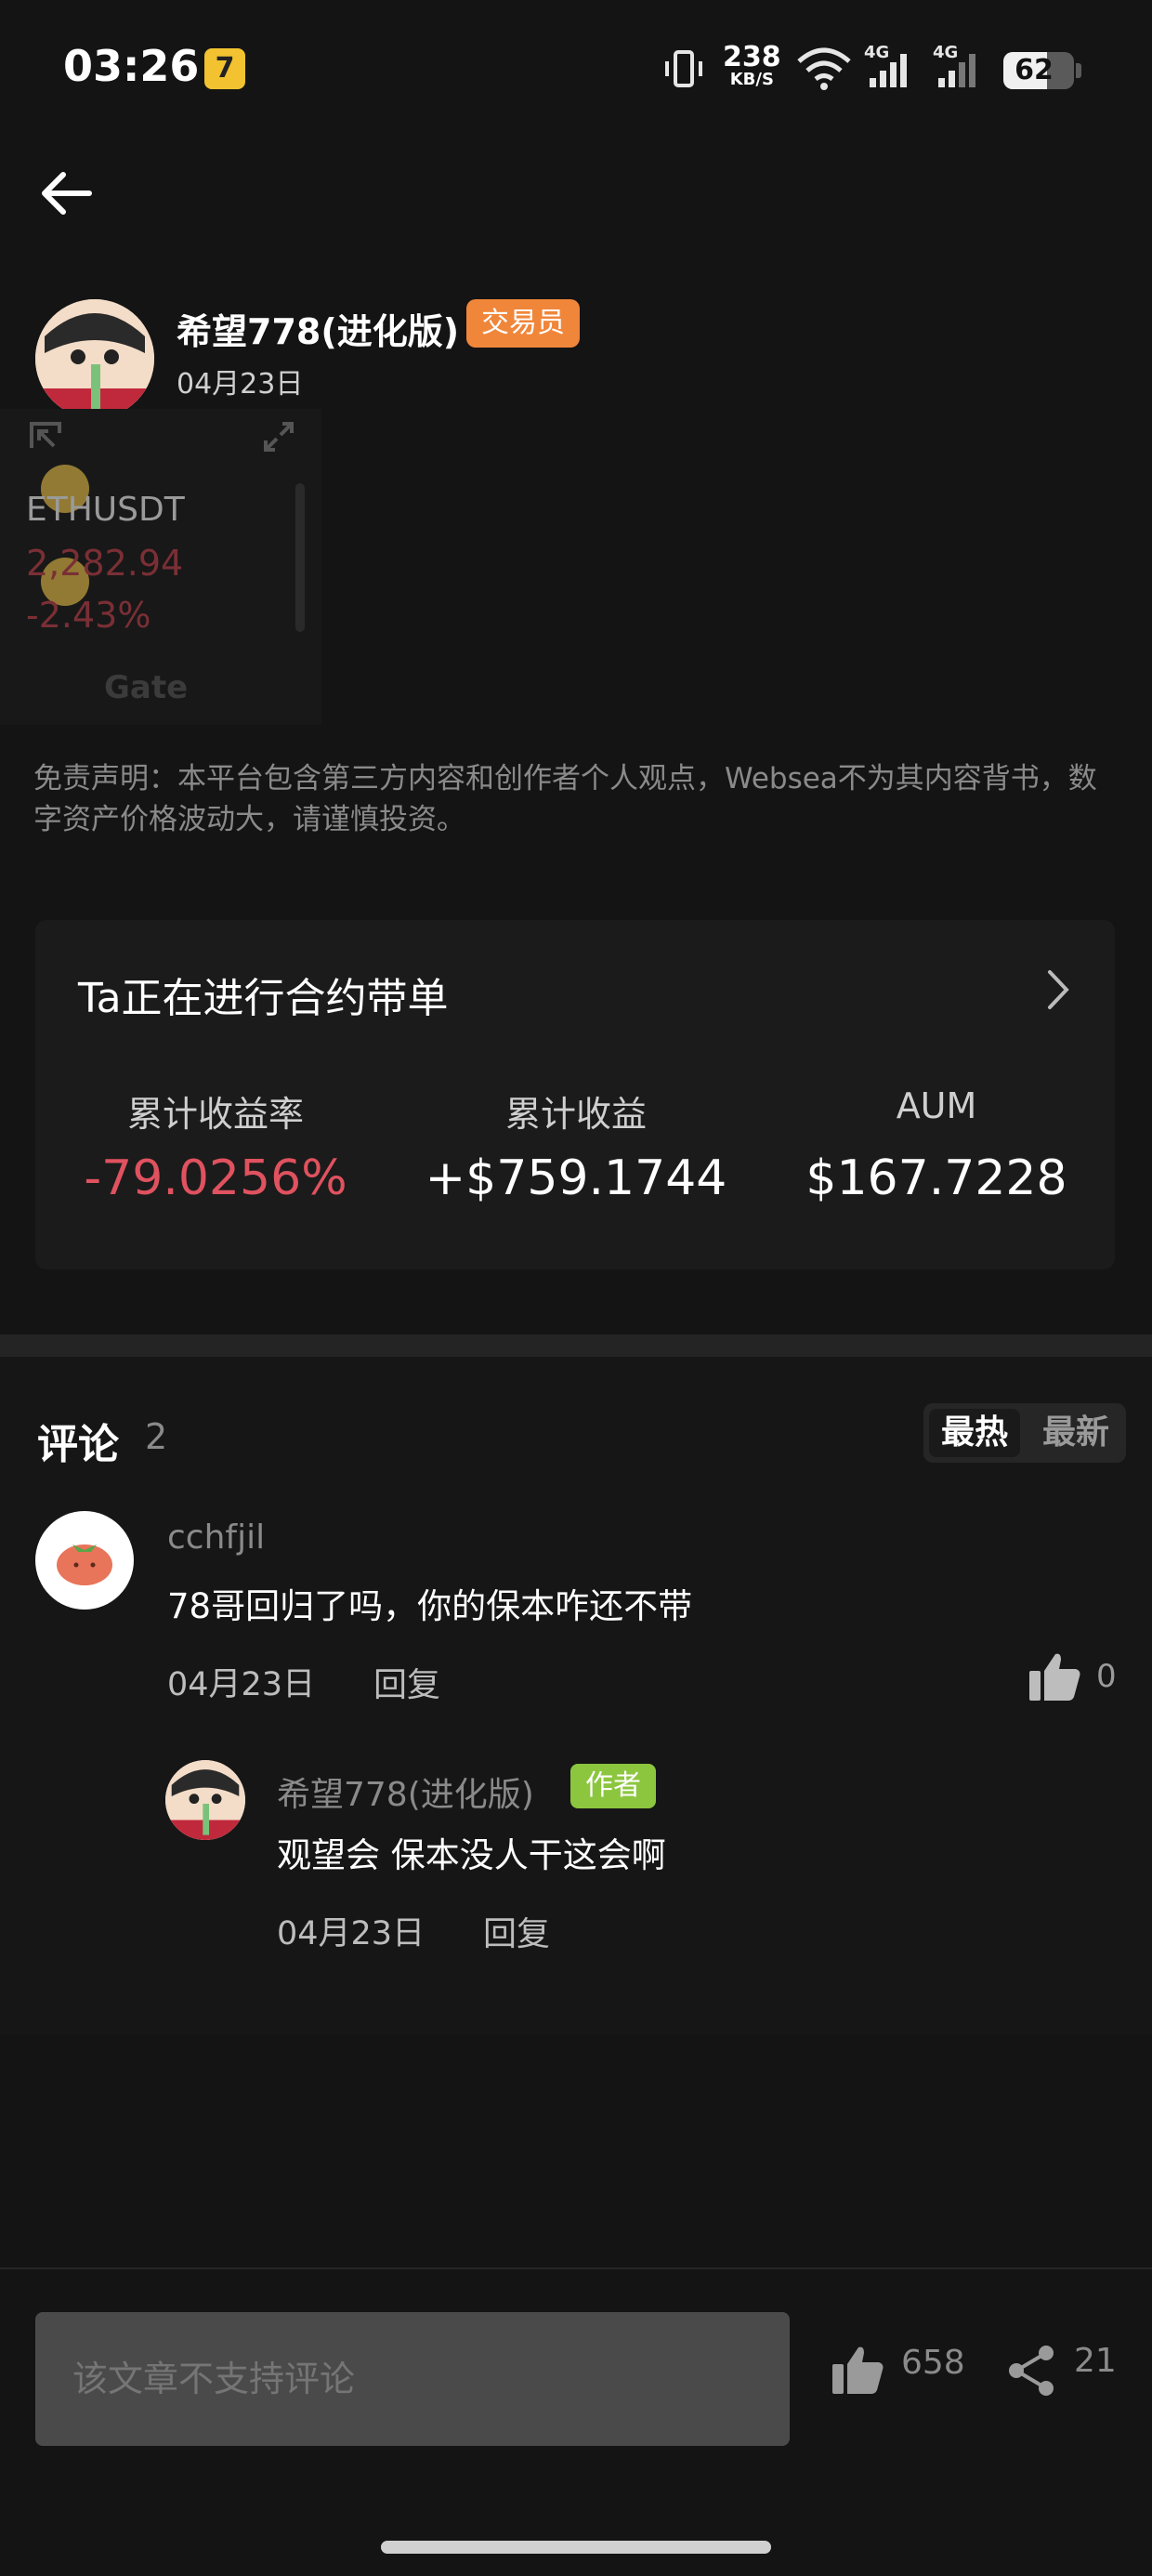 This screenshot has width=1152, height=2576. Describe the element at coordinates (278, 436) in the screenshot. I see `expand-icon` at that location.